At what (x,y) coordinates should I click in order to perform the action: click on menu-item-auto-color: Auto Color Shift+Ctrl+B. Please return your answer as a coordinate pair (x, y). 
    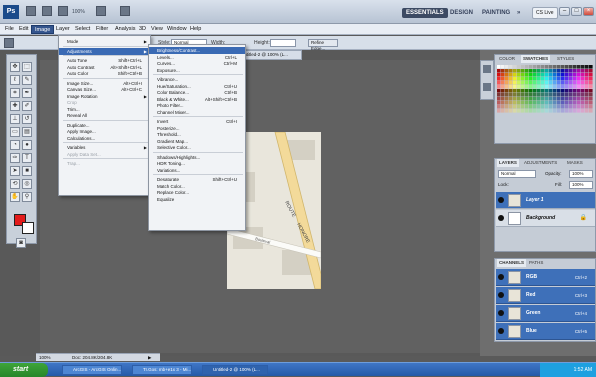
    Looking at the image, I should click on (104, 73).